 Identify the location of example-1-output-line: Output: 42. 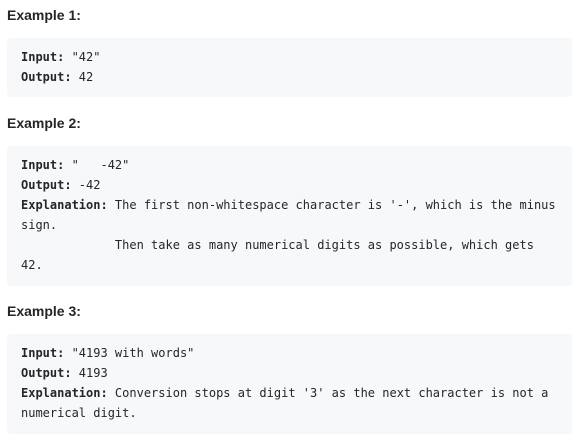
(292, 77).